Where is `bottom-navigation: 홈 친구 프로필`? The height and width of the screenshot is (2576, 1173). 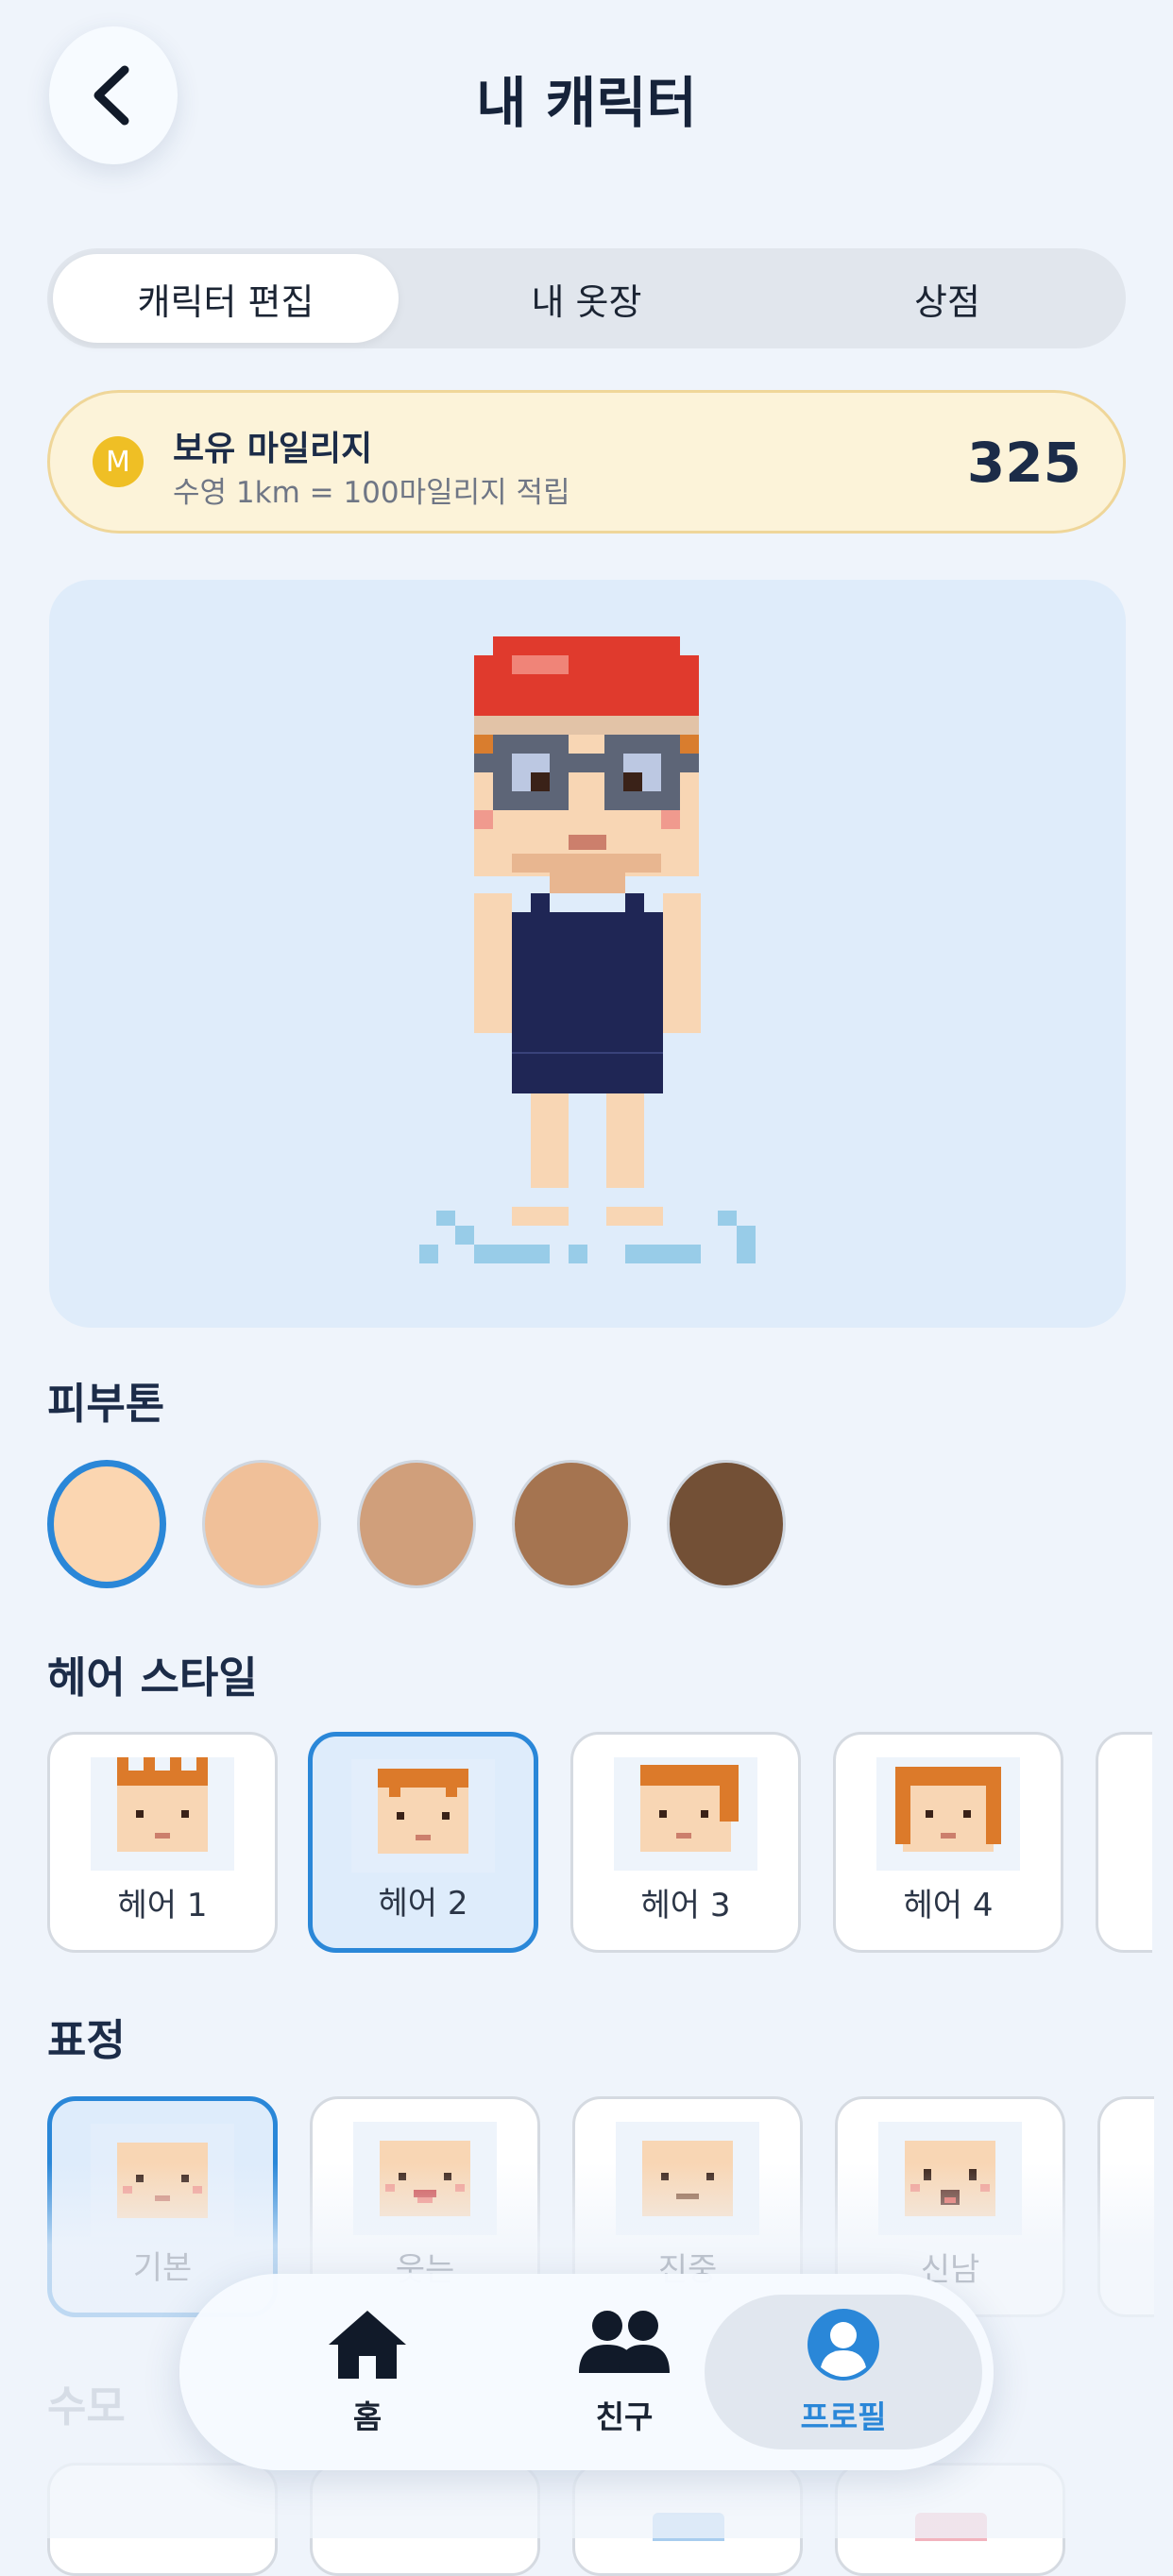
bottom-navigation: 홈 친구 프로필 is located at coordinates (586, 2372).